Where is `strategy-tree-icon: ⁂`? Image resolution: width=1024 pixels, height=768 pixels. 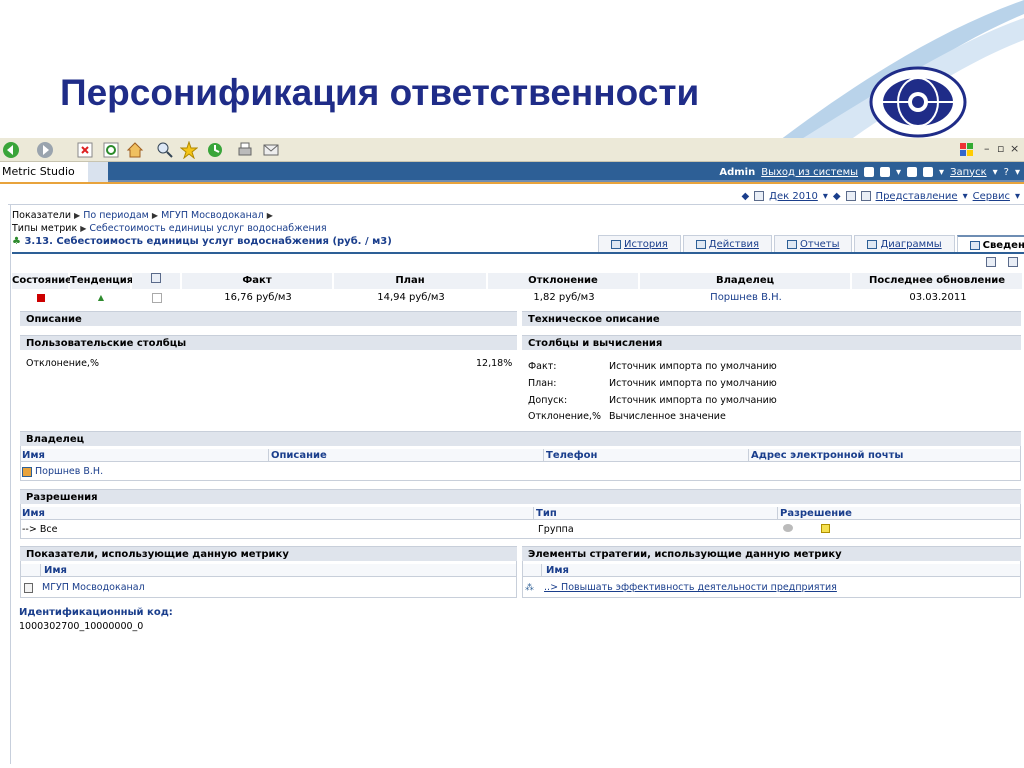
strategy-tree-icon: ⁂ is located at coordinates (529, 587).